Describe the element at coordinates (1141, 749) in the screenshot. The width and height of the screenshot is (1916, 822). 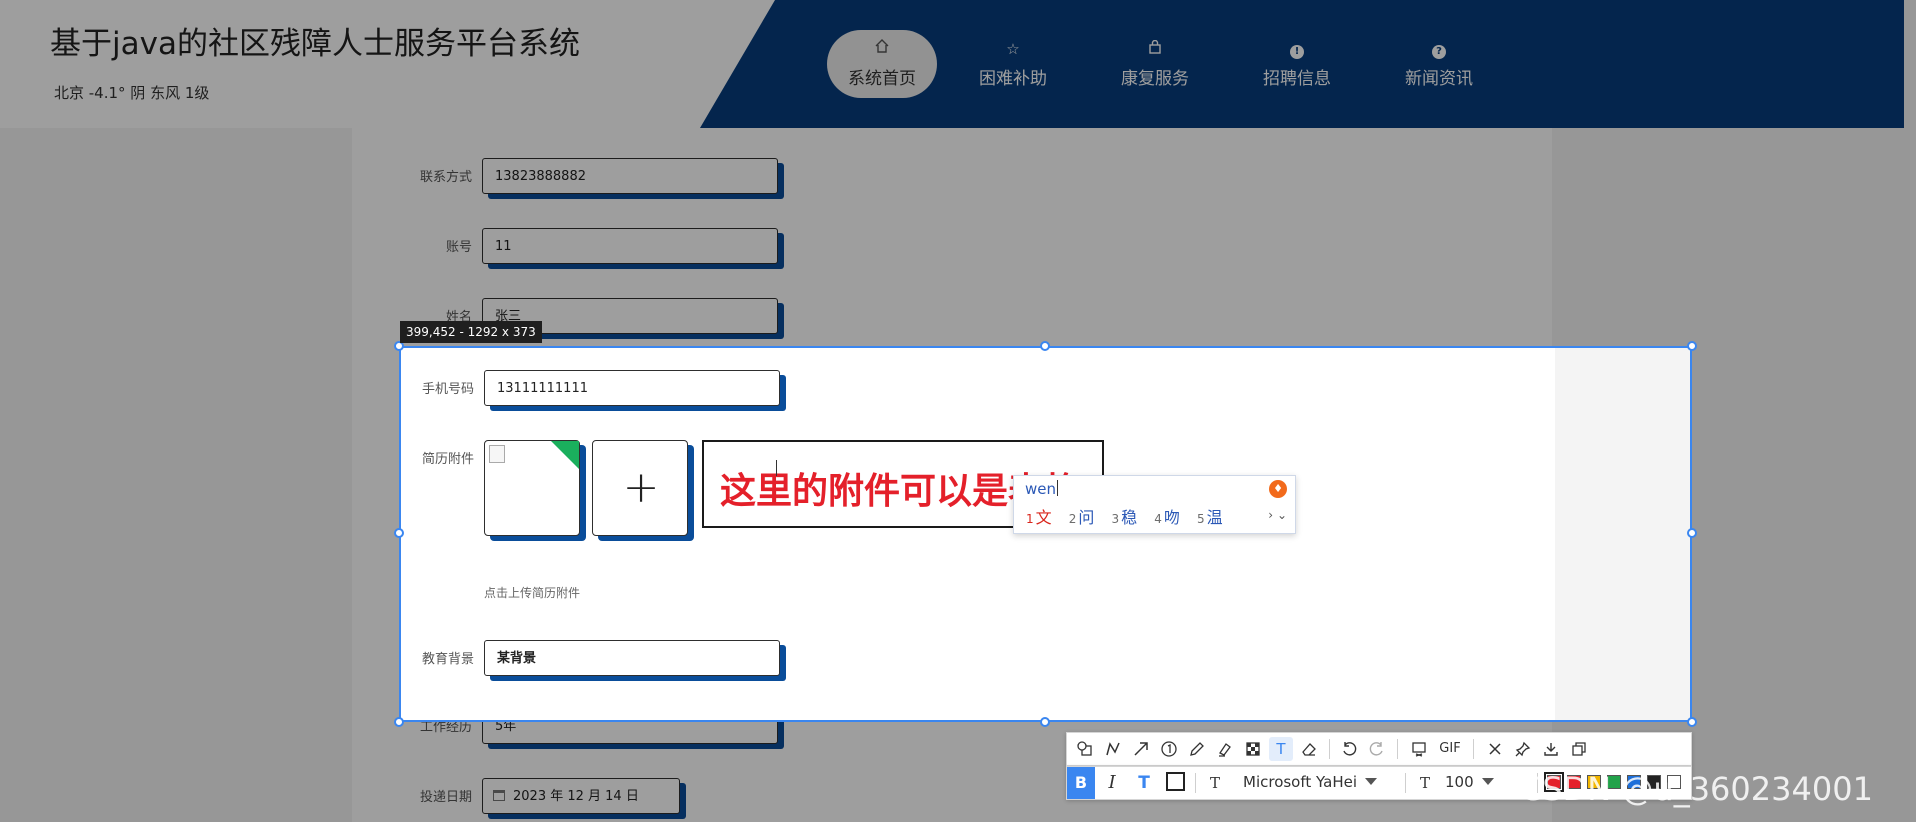
I see `arrow-tool-icon` at that location.